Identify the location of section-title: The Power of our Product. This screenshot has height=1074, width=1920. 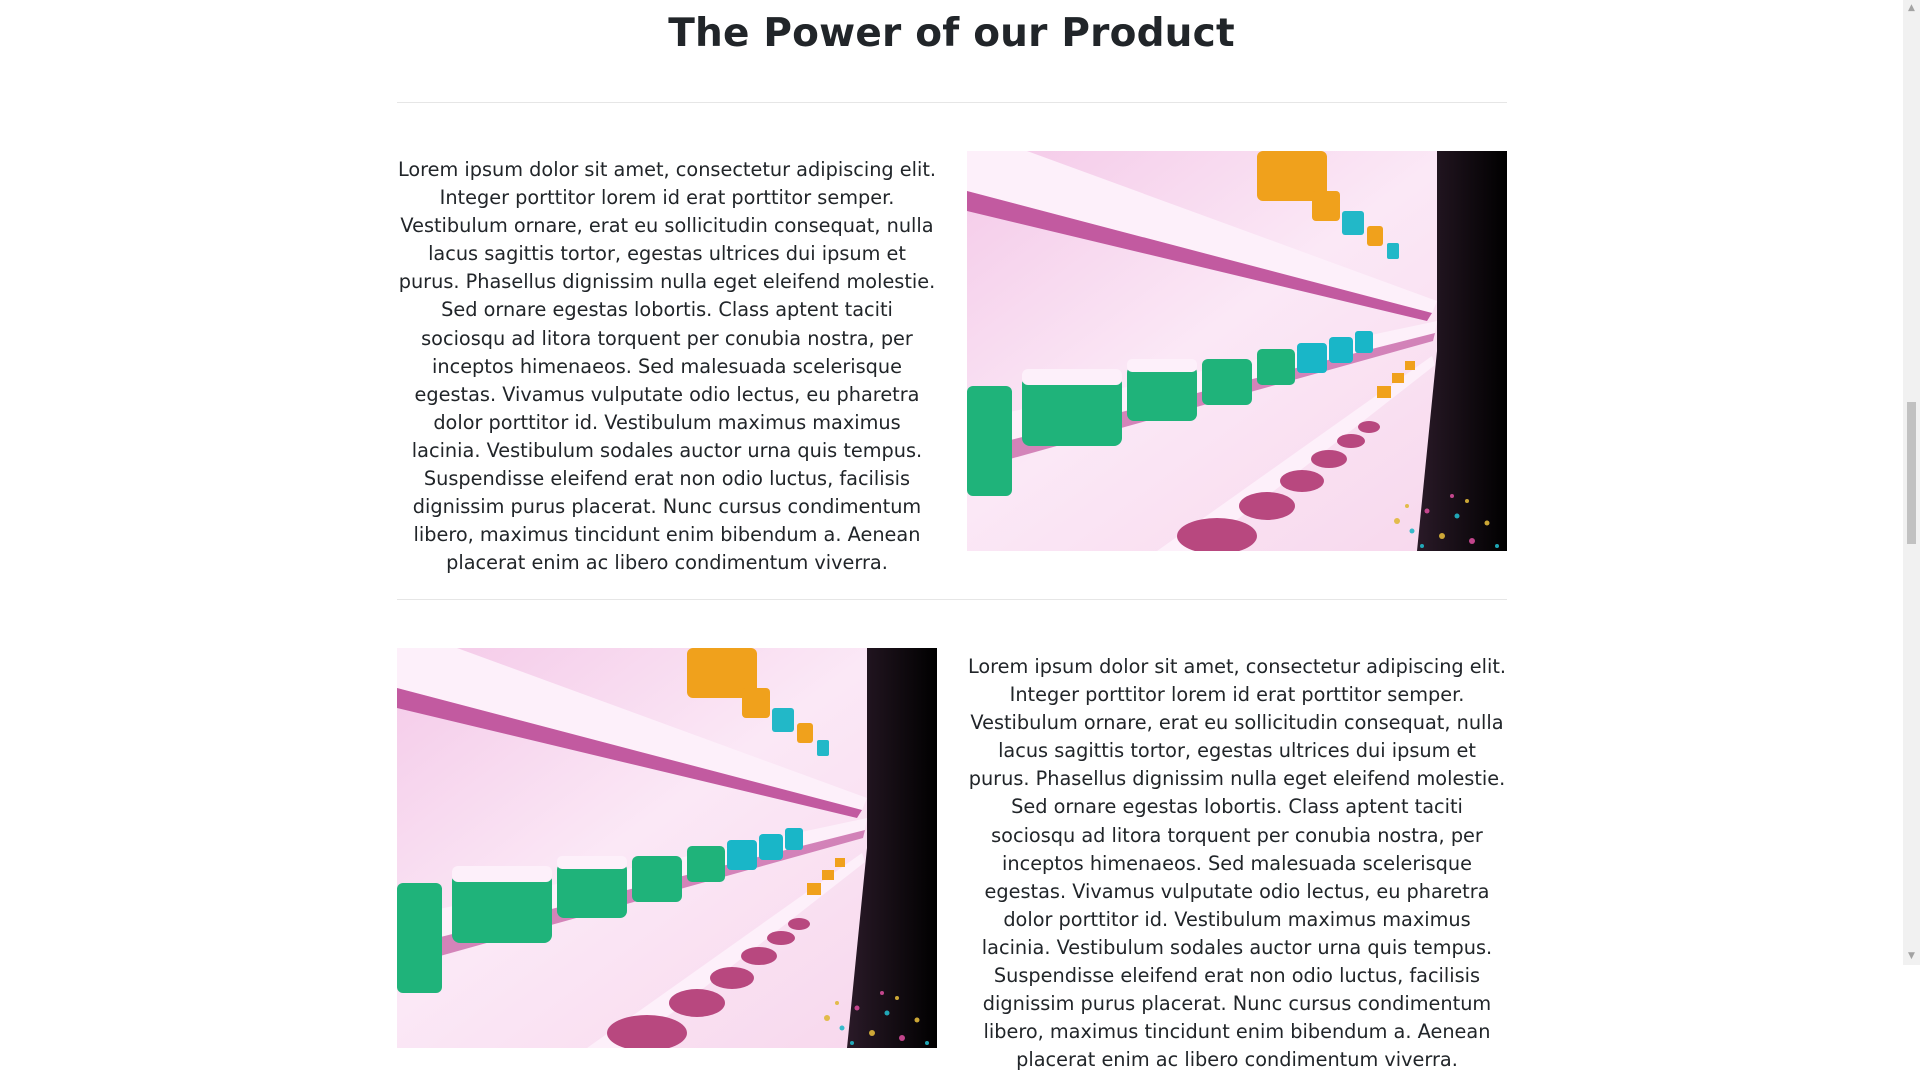
(951, 33).